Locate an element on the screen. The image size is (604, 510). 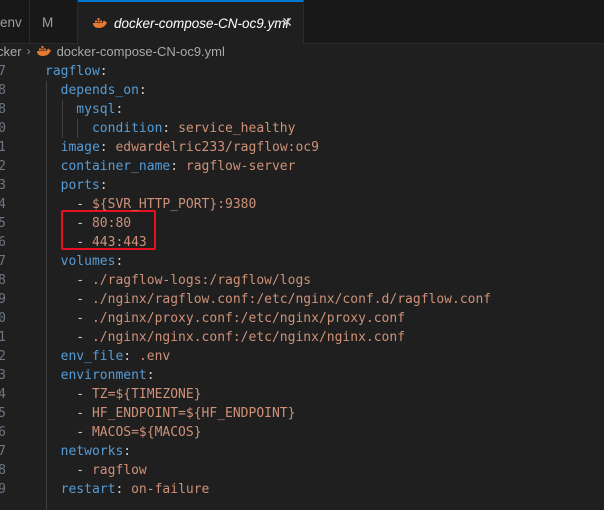
code-line: 7 networks: is located at coordinates (302, 451).